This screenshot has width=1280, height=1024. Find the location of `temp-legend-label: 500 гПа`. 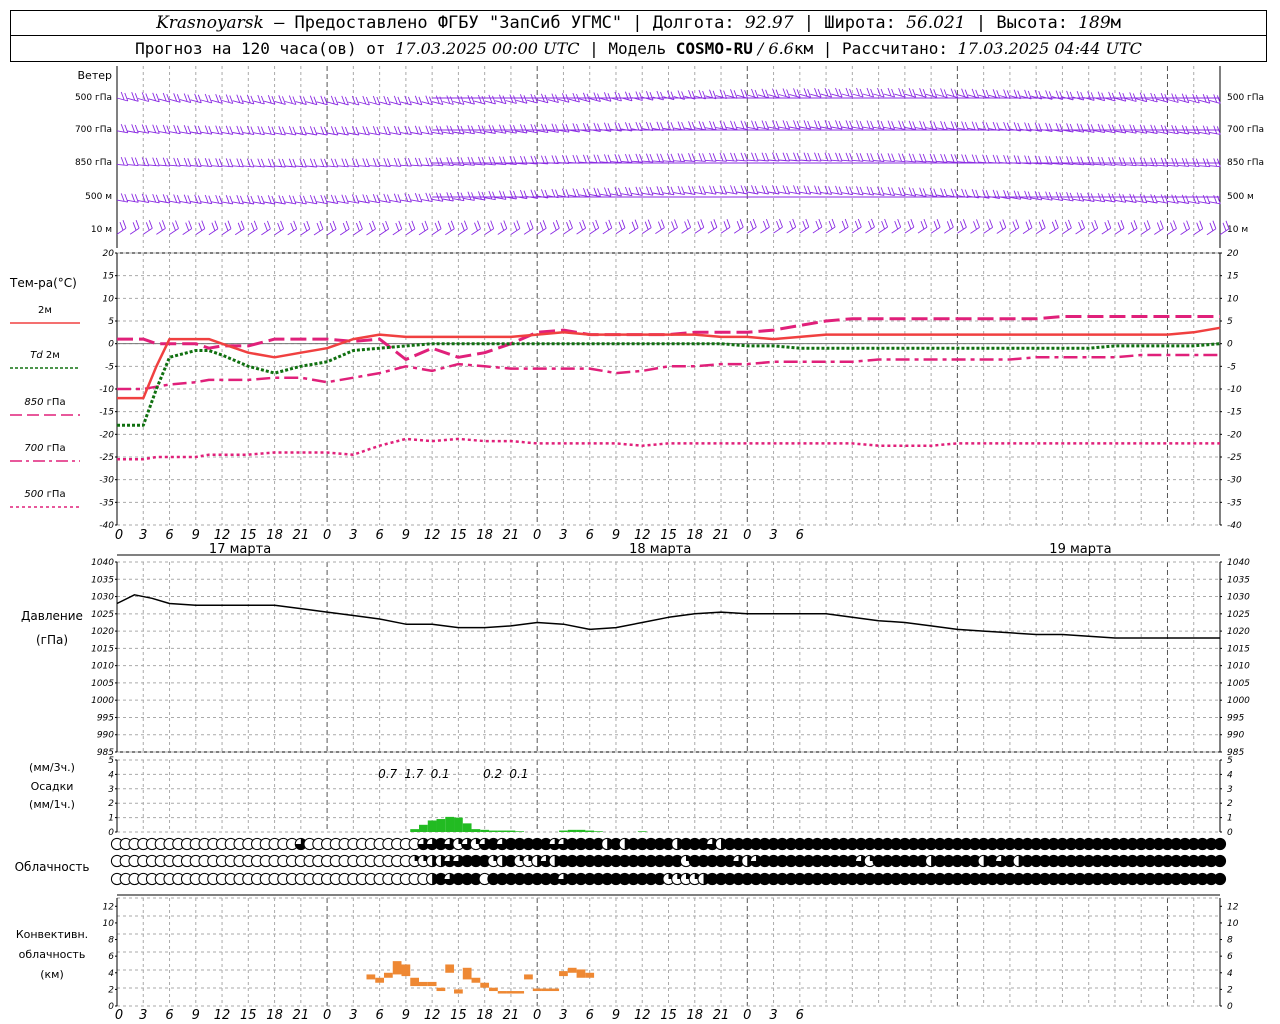

temp-legend-label: 500 гПа is located at coordinates (44, 494).